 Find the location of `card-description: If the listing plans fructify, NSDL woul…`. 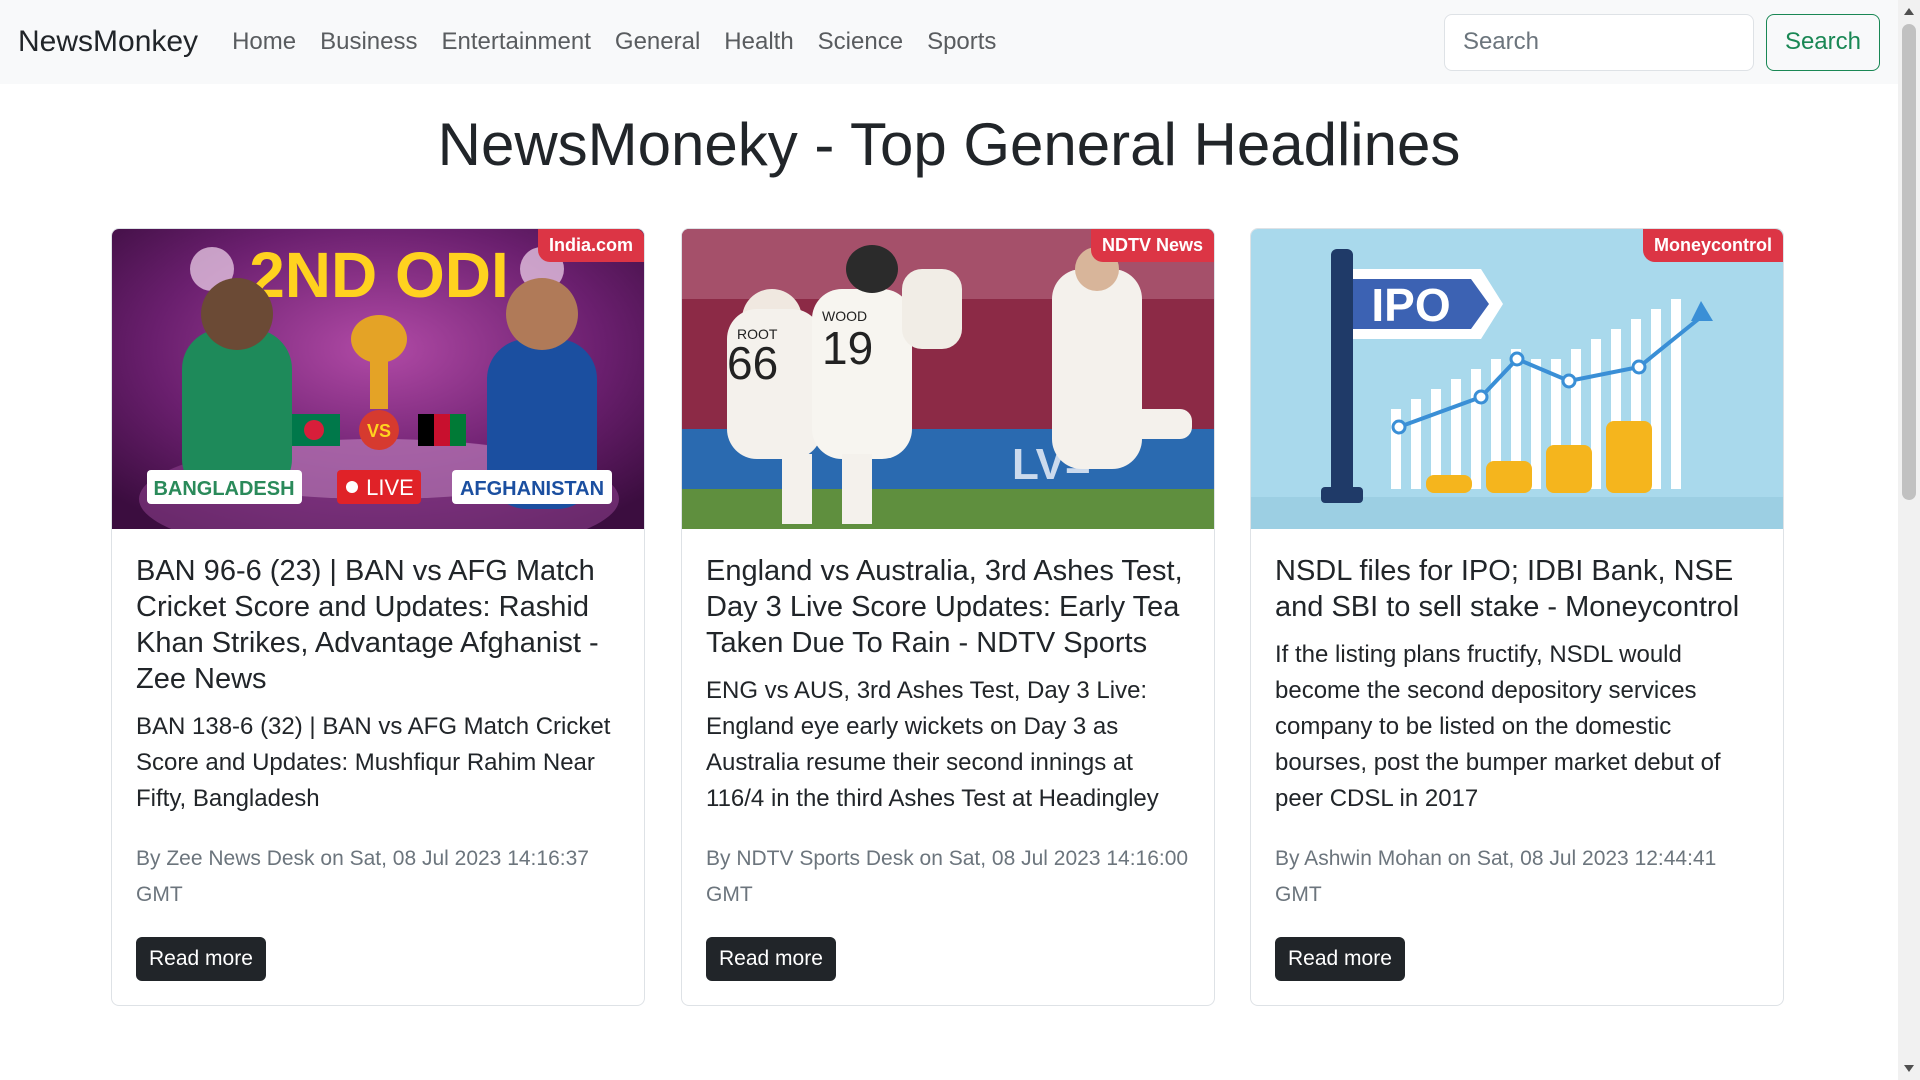

card-description: If the listing plans fructify, NSDL woul… is located at coordinates (1498, 726).